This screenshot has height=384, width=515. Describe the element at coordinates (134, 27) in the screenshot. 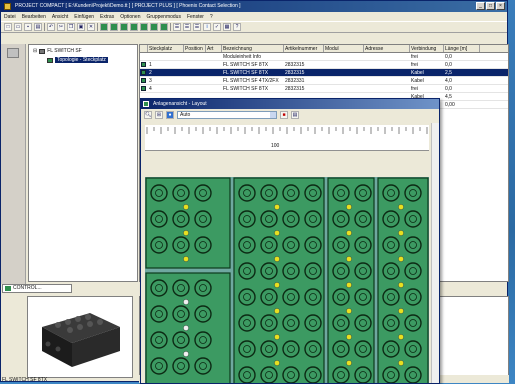

I see `bus-icon` at that location.